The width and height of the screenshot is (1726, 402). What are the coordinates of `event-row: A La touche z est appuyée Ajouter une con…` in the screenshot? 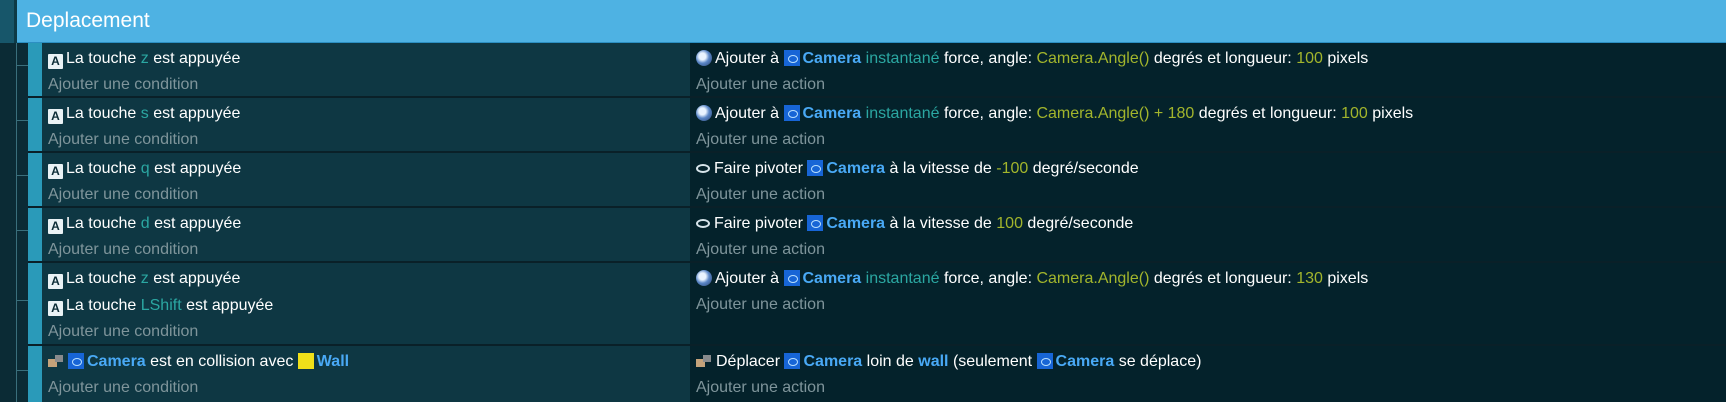 It's located at (877, 70).